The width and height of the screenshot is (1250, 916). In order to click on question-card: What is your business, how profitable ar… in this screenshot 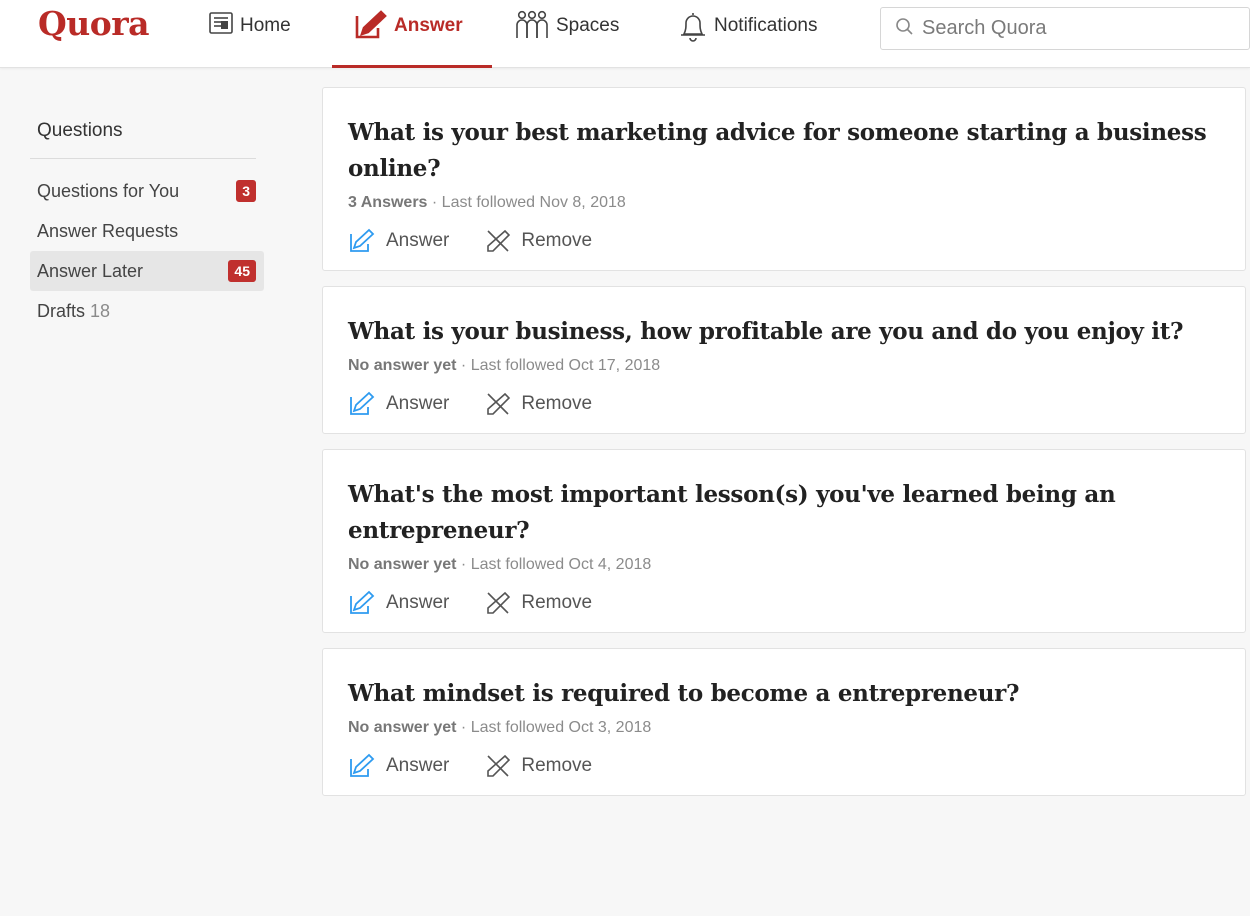, I will do `click(784, 360)`.